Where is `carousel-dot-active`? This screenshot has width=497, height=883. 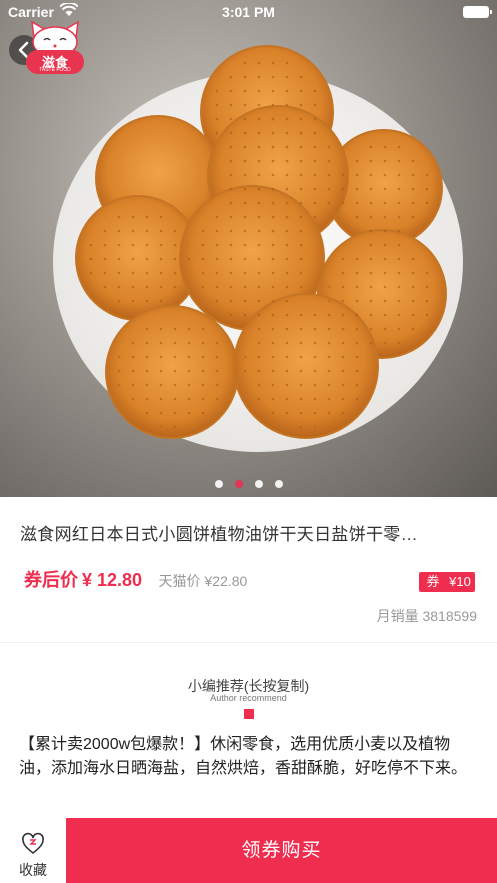 carousel-dot-active is located at coordinates (238, 484).